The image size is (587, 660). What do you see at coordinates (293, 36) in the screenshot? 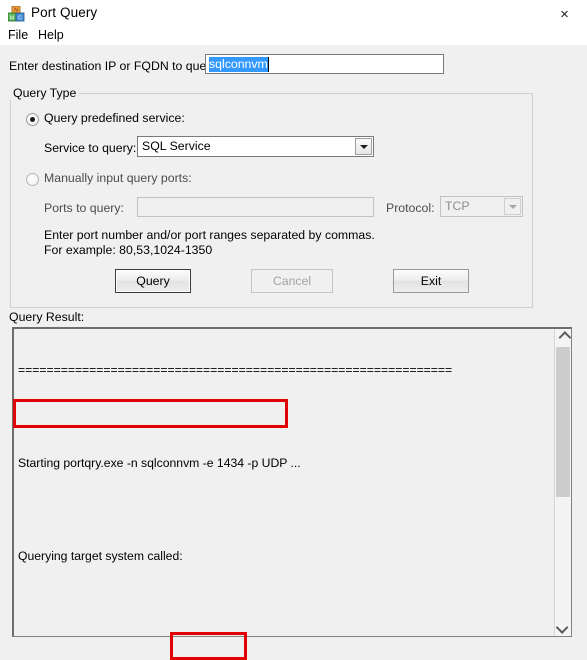
I see `menu-bar: File Help` at bounding box center [293, 36].